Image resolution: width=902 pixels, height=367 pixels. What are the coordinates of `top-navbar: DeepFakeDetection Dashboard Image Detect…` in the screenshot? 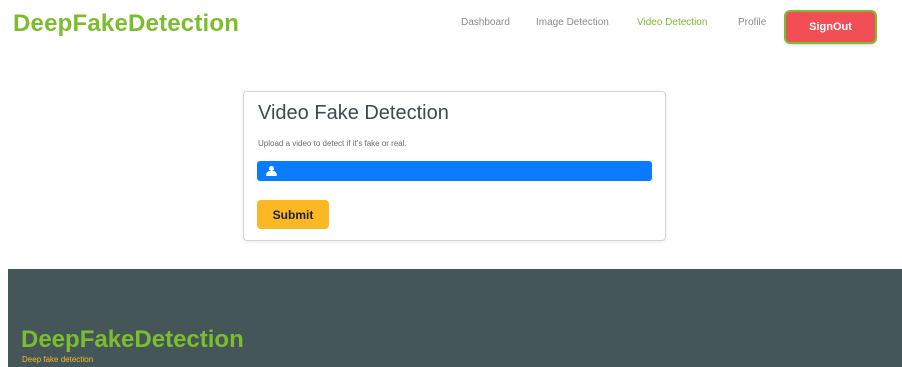 It's located at (451, 25).